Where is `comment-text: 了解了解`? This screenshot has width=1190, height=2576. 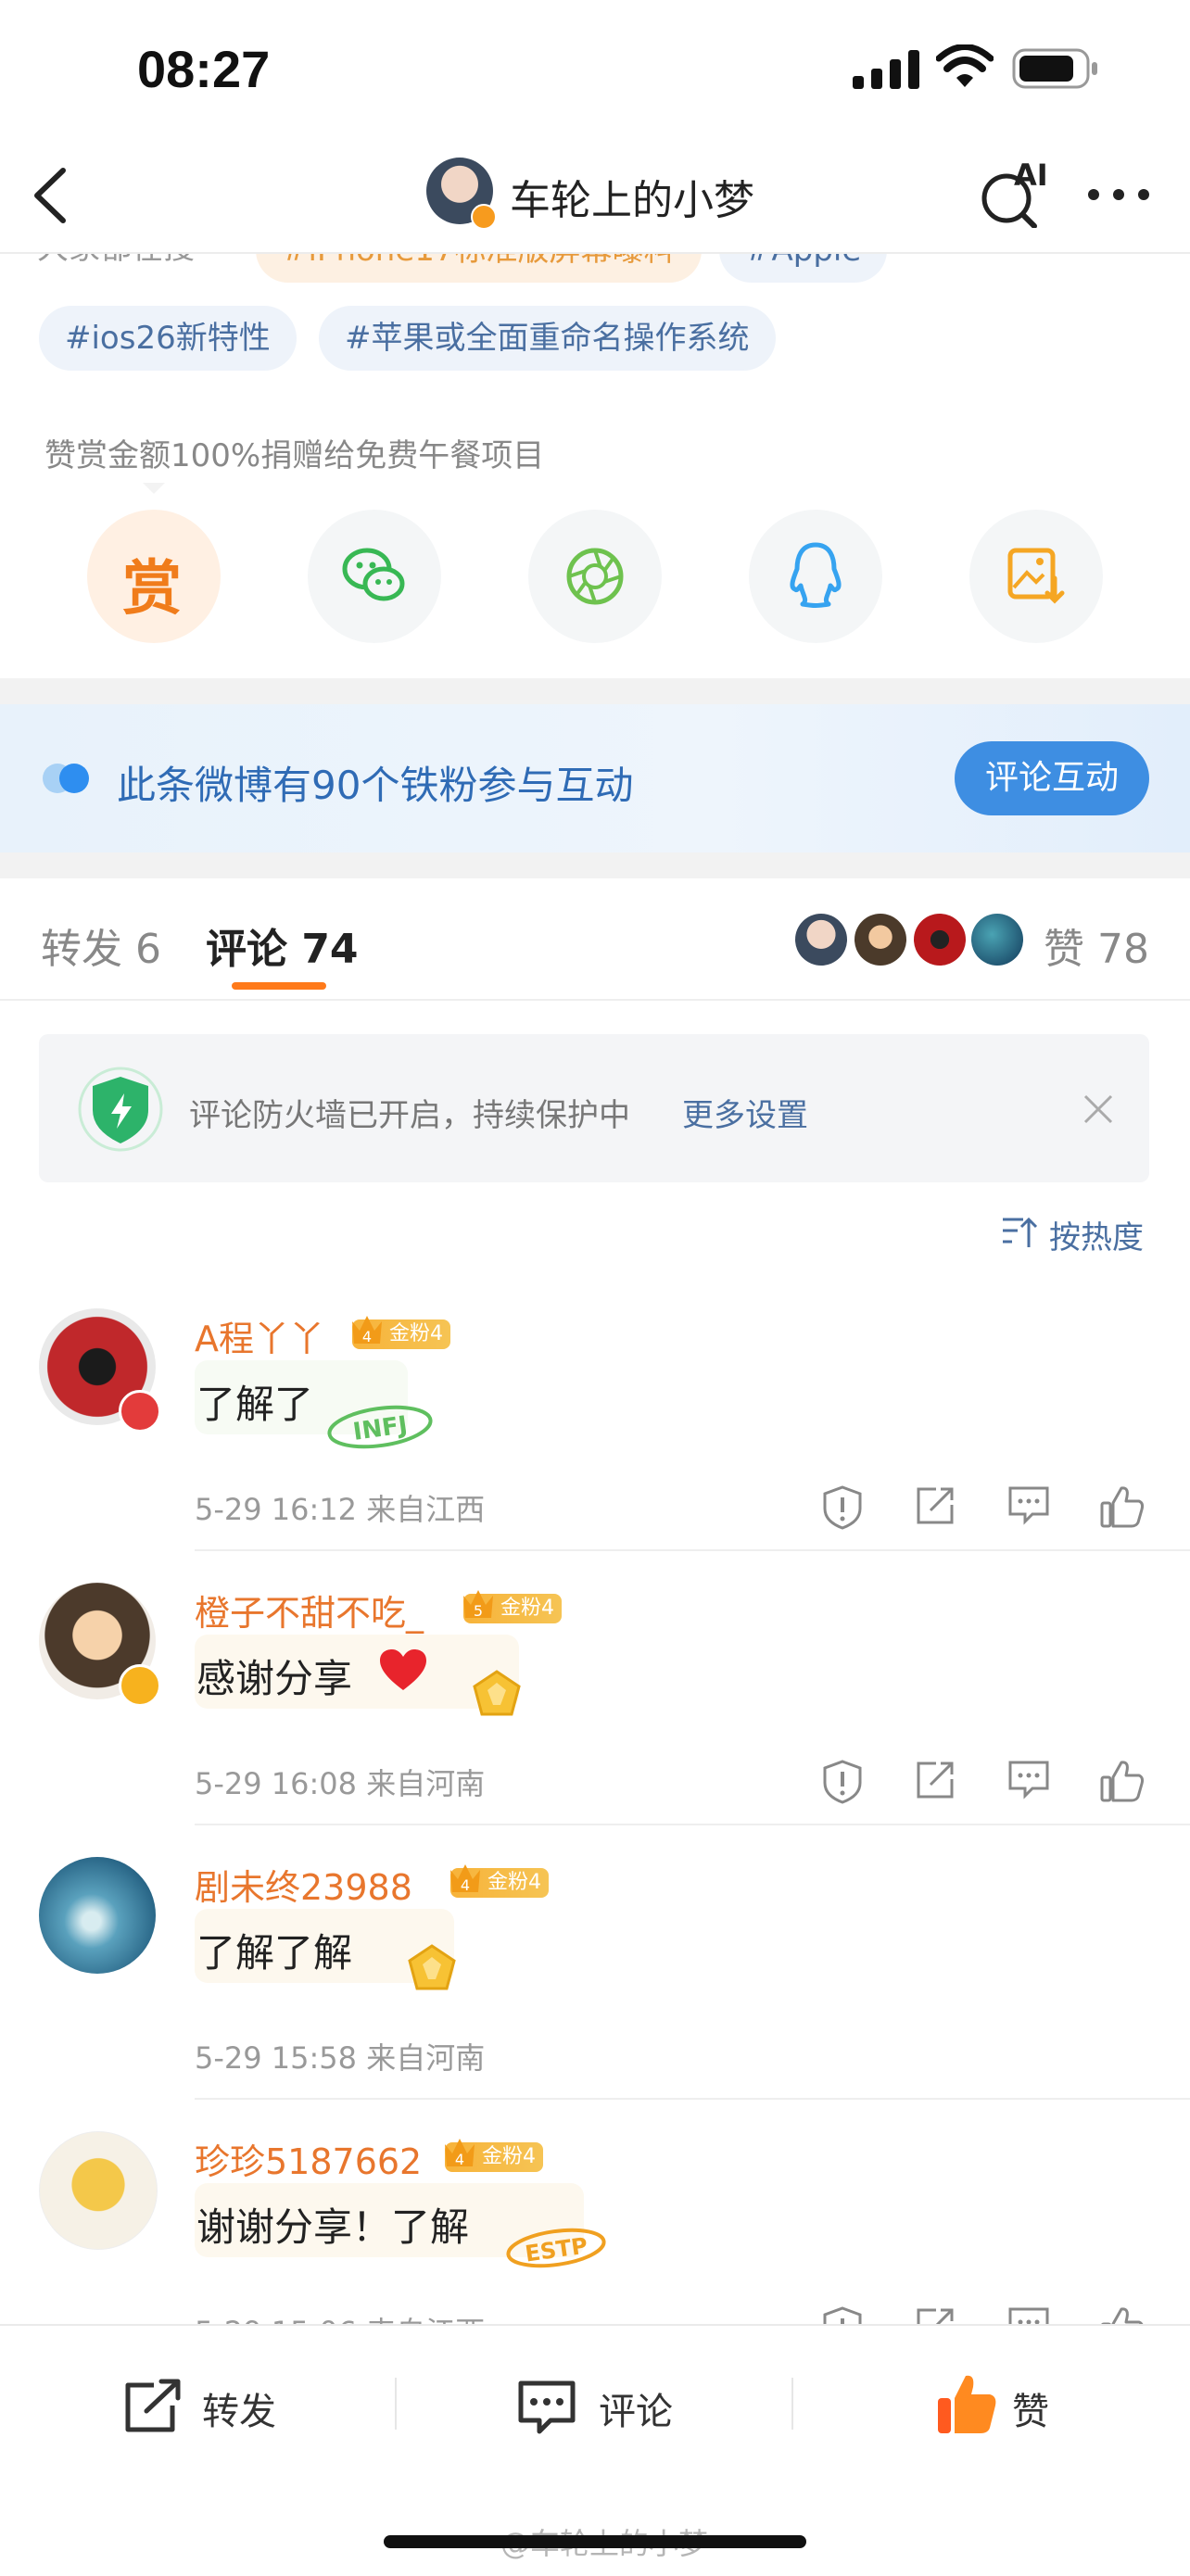 comment-text: 了解了解 is located at coordinates (274, 1953).